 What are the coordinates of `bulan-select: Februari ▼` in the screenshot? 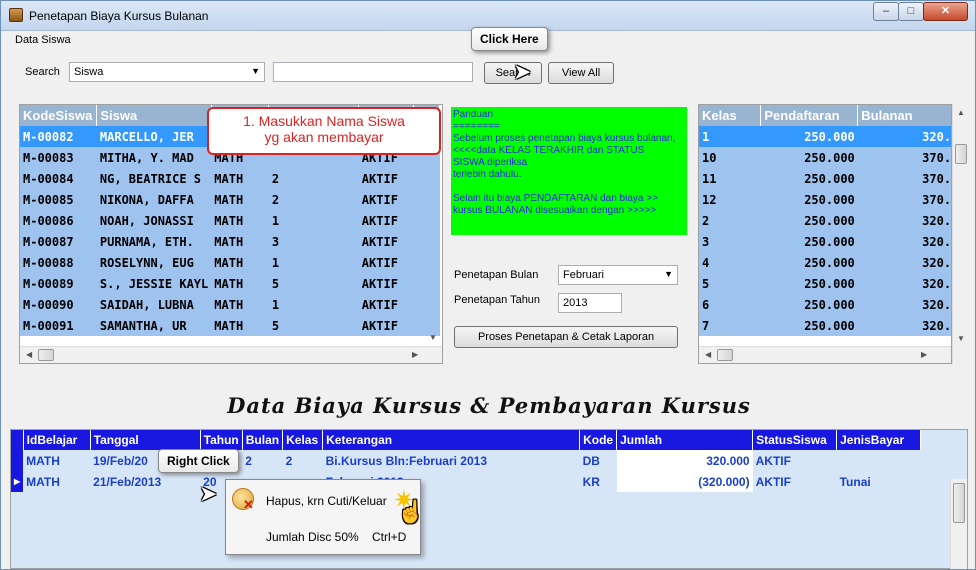 It's located at (618, 275).